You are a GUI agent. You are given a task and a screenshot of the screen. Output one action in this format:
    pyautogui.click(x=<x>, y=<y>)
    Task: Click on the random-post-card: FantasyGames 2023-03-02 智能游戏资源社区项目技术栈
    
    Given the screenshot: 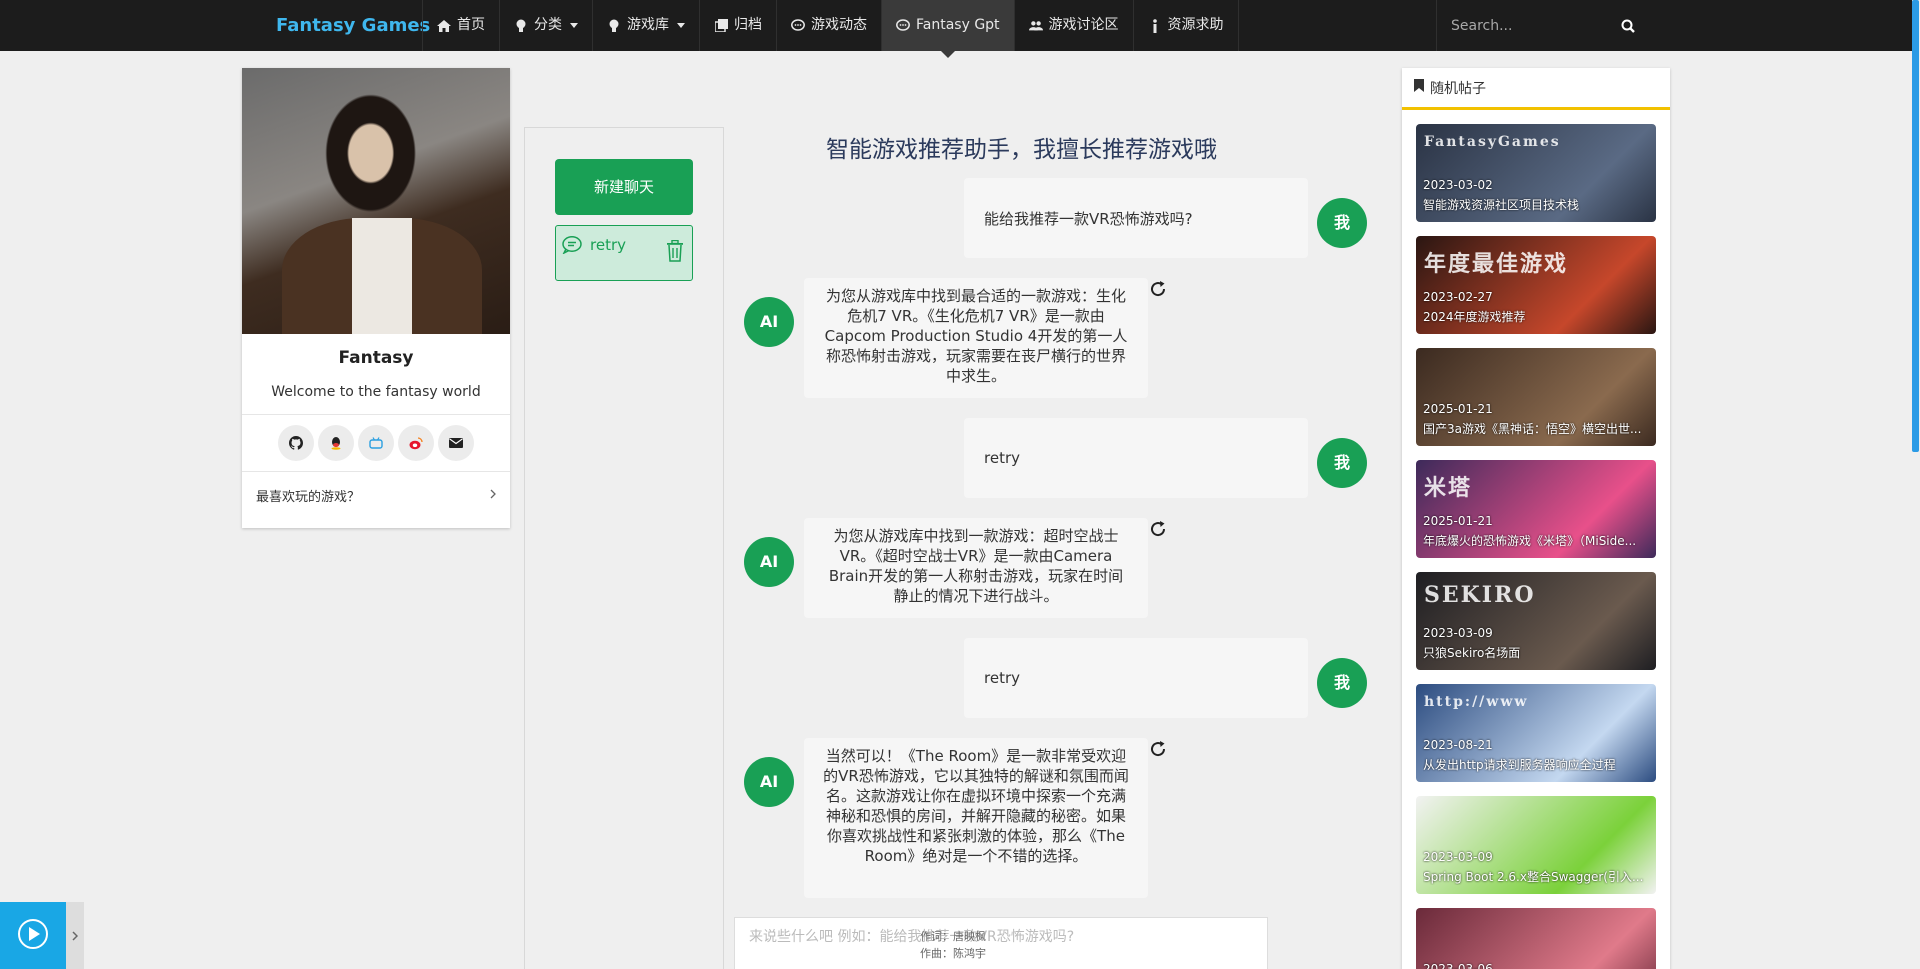 What is the action you would take?
    pyautogui.click(x=1536, y=173)
    